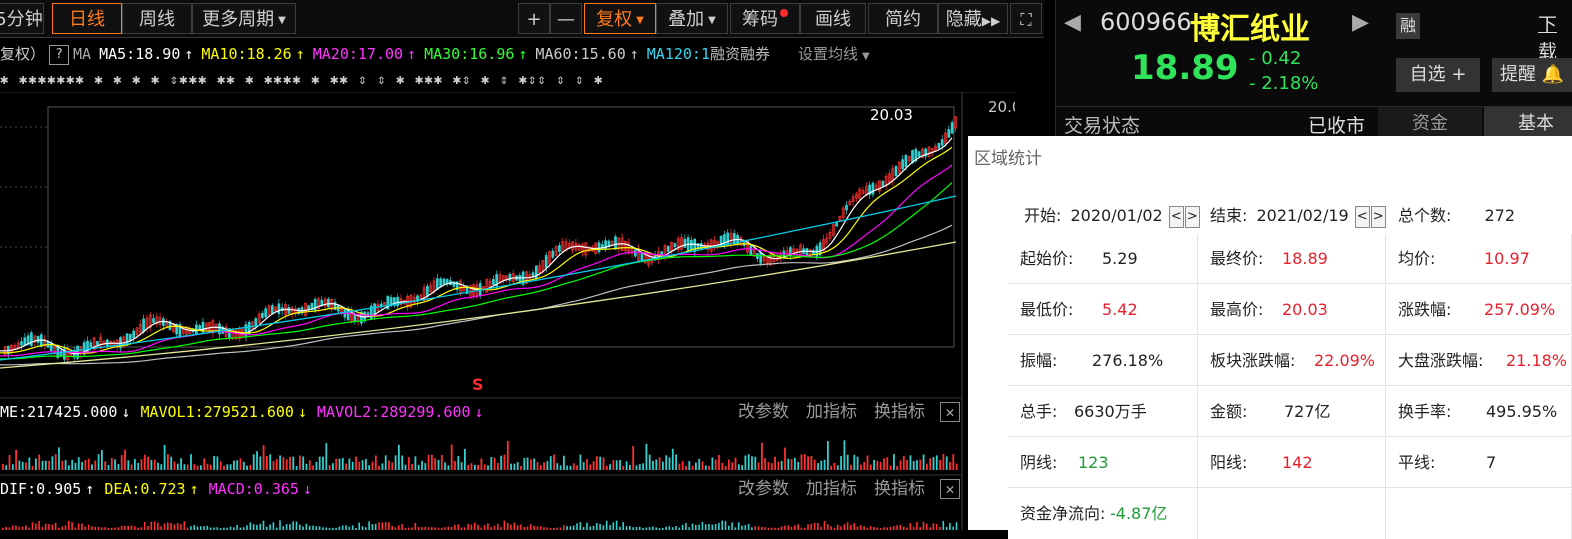 The width and height of the screenshot is (1572, 539). Describe the element at coordinates (950, 489) in the screenshot. I see `macd-close-icon: ✕` at that location.